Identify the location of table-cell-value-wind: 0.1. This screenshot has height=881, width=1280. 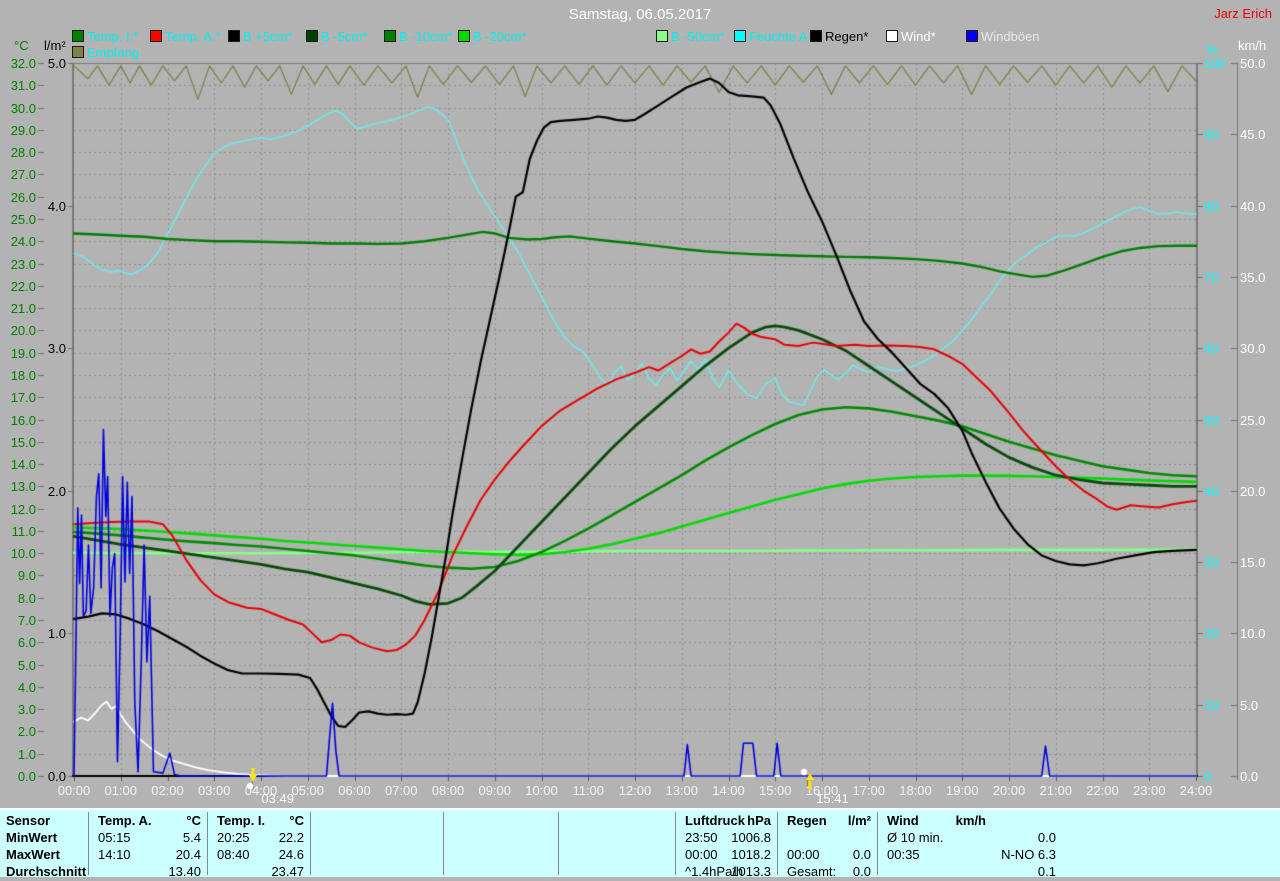
(1046, 871).